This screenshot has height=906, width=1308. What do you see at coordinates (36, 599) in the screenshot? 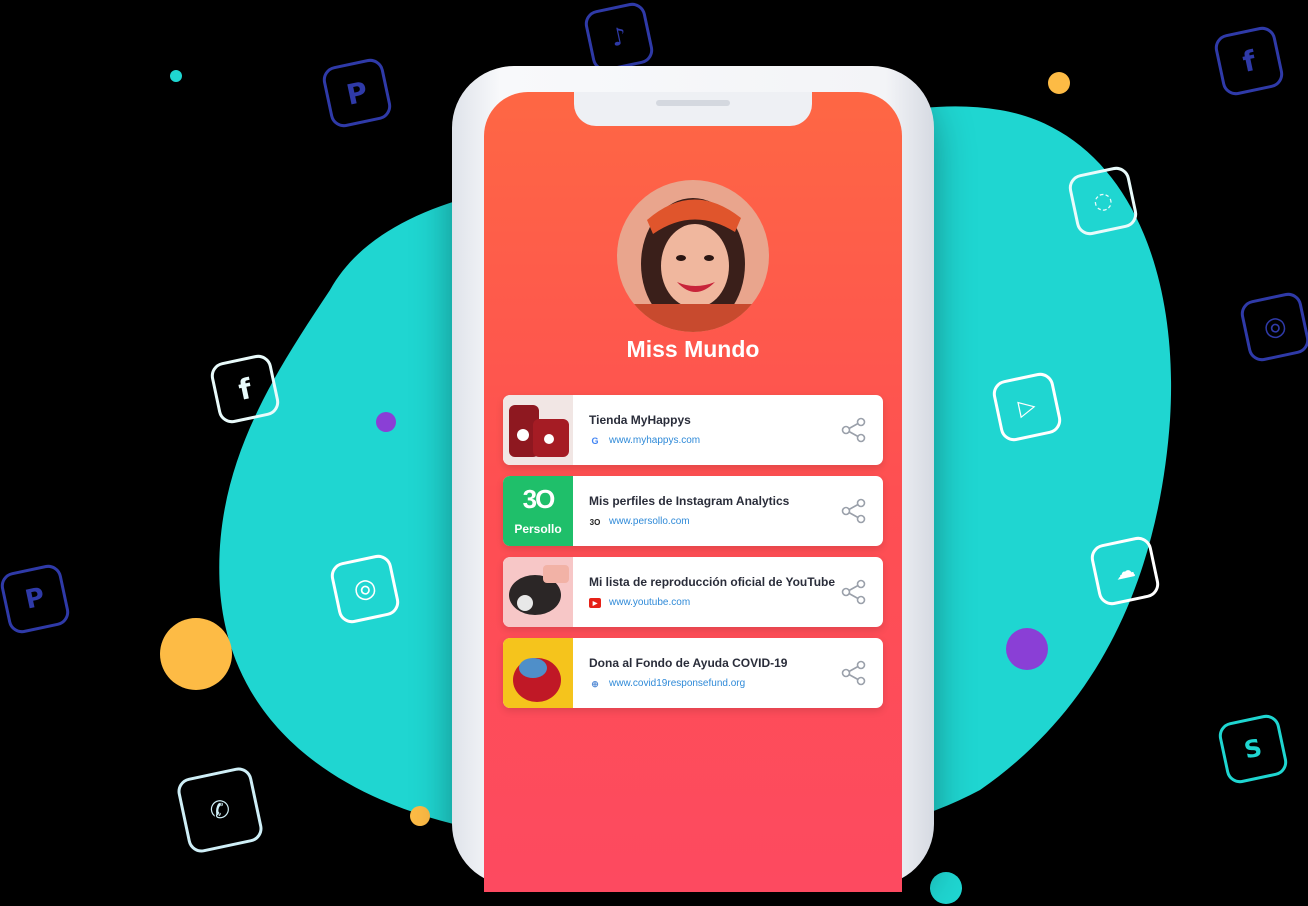
I see `pinterest-icon: P` at bounding box center [36, 599].